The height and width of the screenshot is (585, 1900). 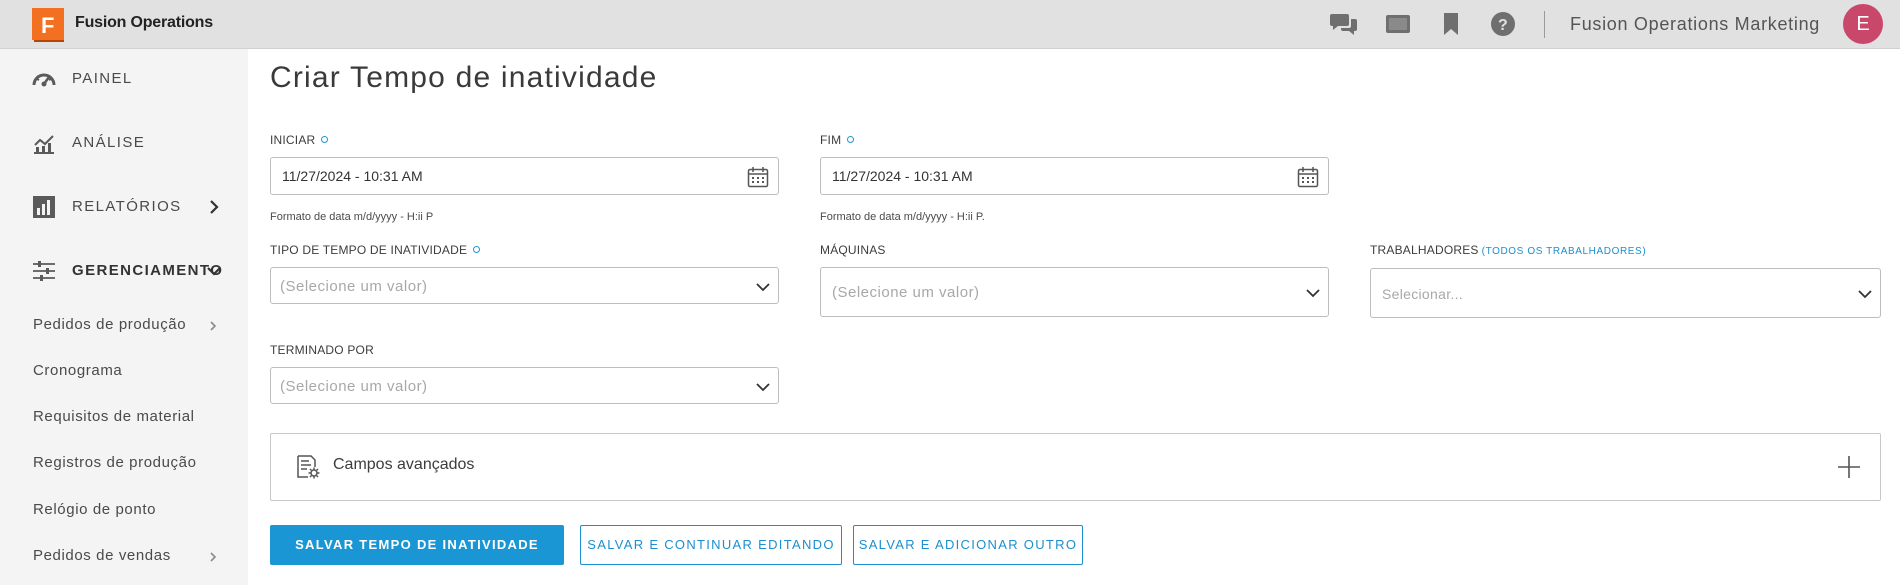 I want to click on sidebar-subitem-cronograma: Cronograma, so click(x=124, y=371).